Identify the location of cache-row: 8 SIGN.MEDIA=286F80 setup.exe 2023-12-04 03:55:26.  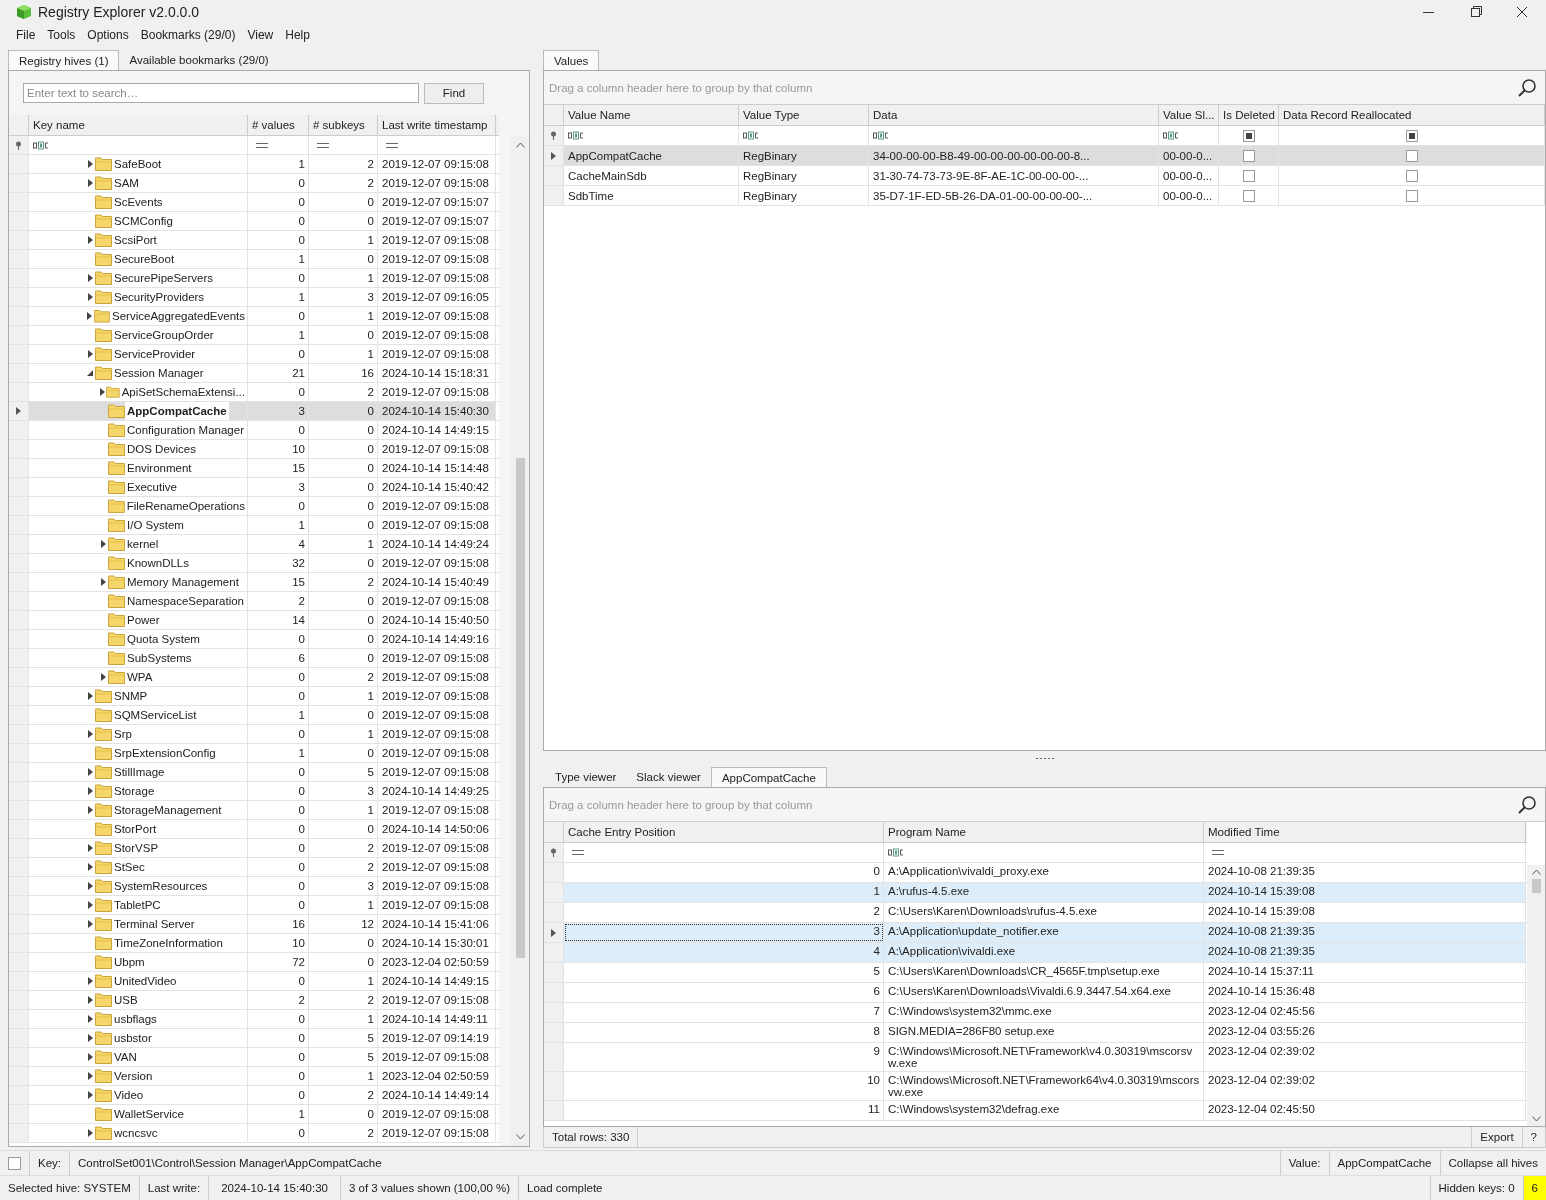
(1035, 1033).